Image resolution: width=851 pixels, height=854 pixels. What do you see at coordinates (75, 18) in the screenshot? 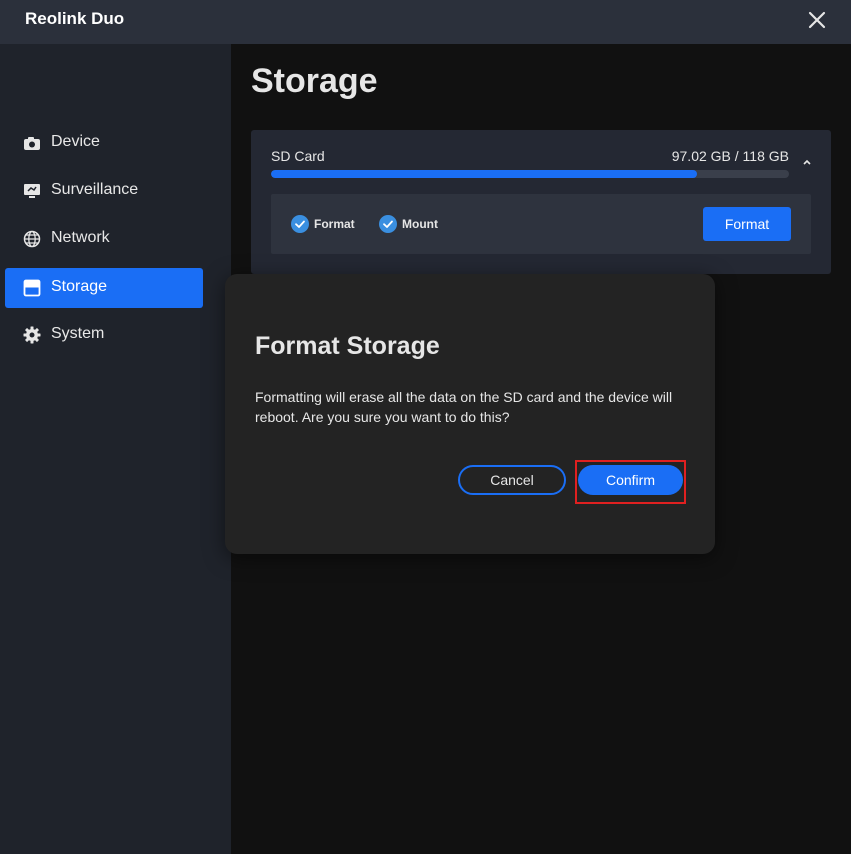
I see `app-title: Reolink Duo` at bounding box center [75, 18].